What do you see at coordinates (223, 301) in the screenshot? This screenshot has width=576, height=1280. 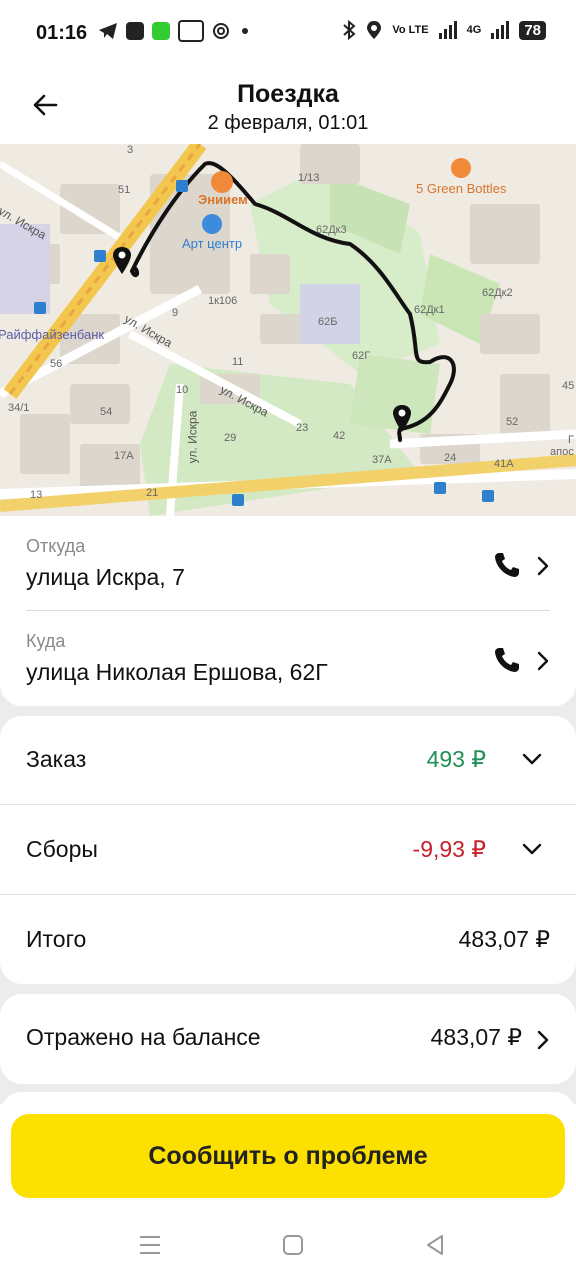 I see `house-number: 1к106` at bounding box center [223, 301].